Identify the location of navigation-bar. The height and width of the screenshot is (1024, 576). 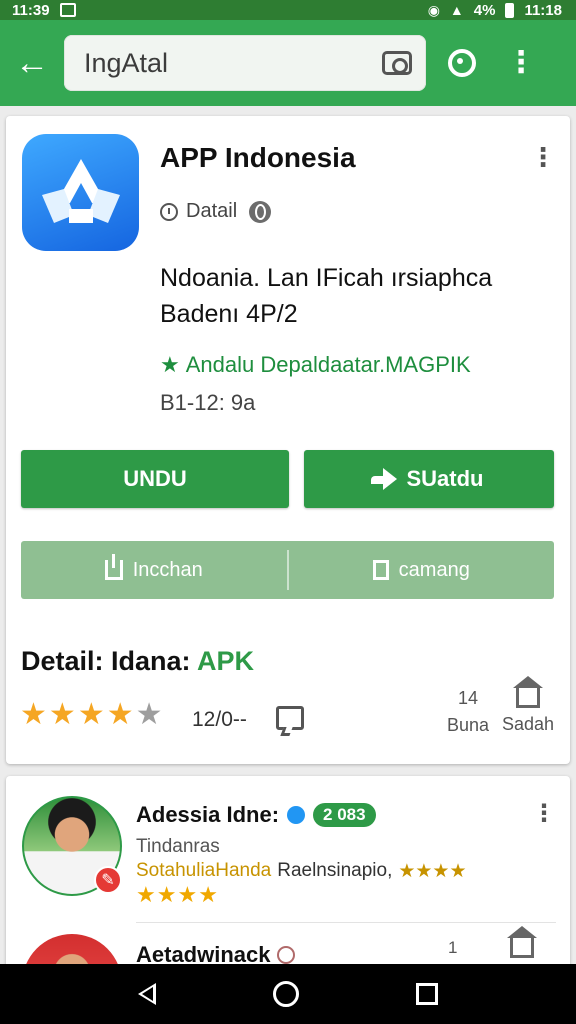
(288, 994).